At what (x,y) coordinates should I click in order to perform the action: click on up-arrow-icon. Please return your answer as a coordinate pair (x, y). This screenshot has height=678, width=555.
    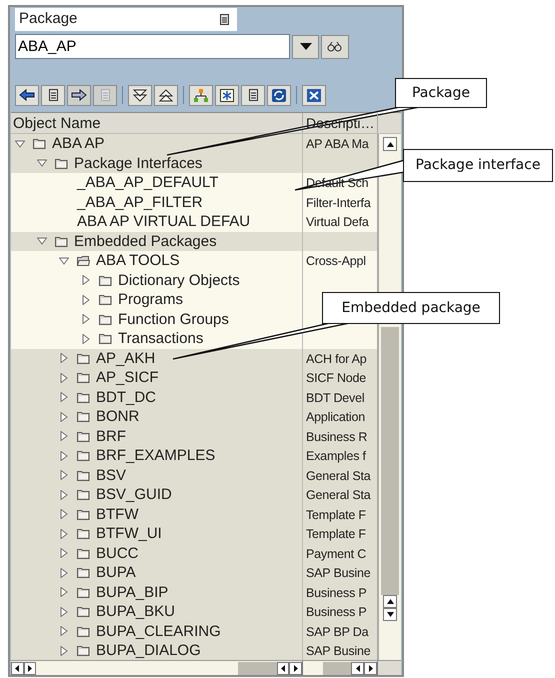
    Looking at the image, I should click on (390, 601).